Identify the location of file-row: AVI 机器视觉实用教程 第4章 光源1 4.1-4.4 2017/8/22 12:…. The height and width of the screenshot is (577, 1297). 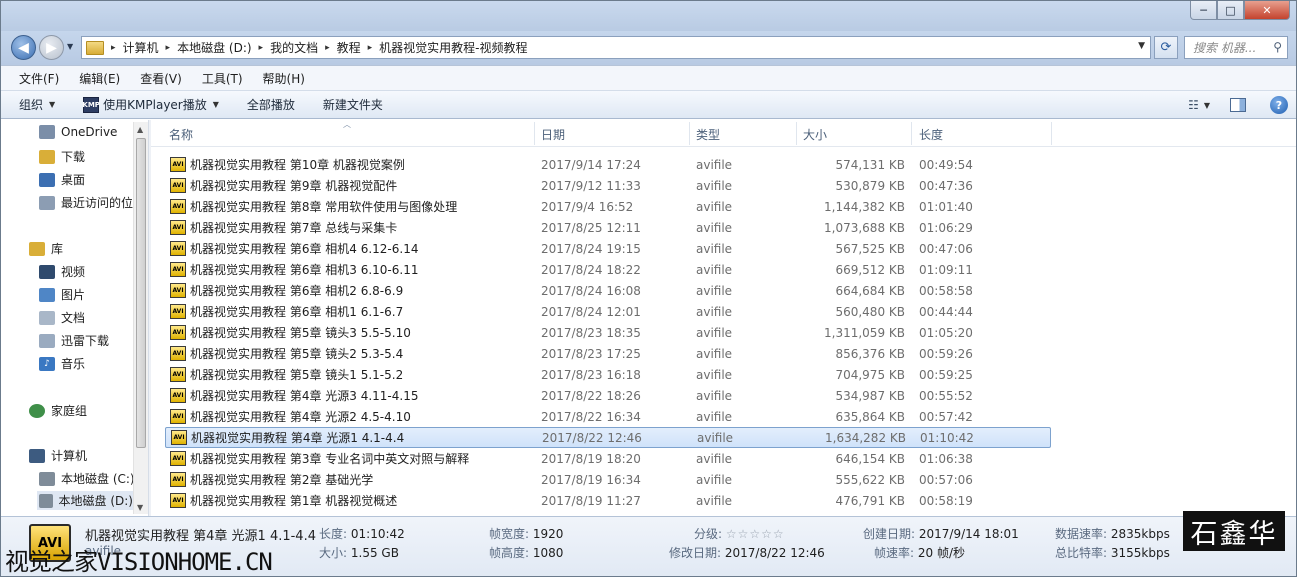
(608, 437).